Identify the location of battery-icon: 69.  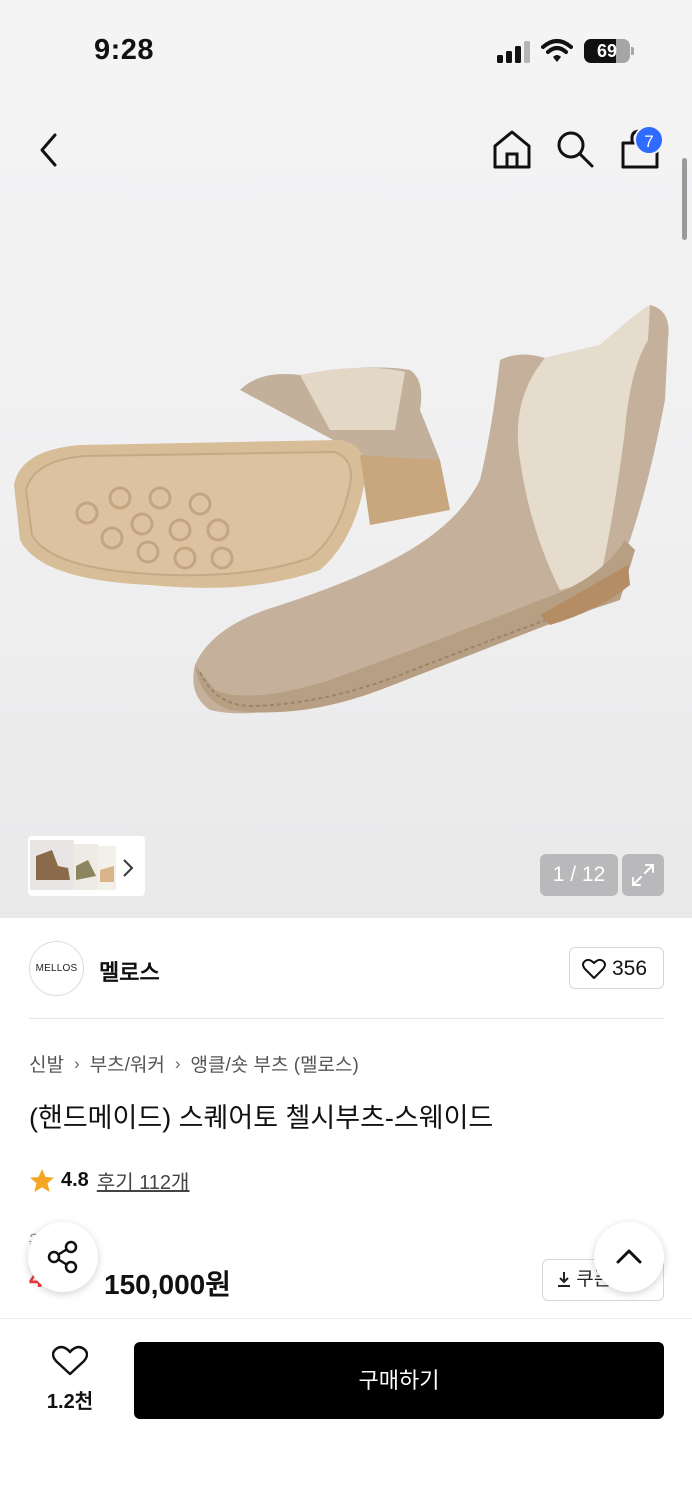
(609, 51).